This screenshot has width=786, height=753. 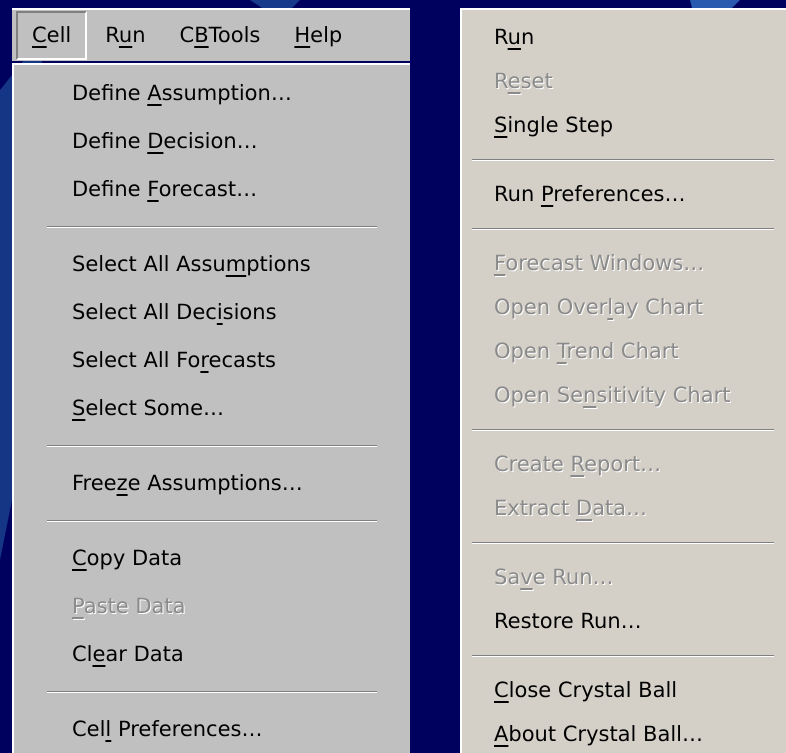 What do you see at coordinates (125, 35) in the screenshot?
I see `menu-bar-item: Run` at bounding box center [125, 35].